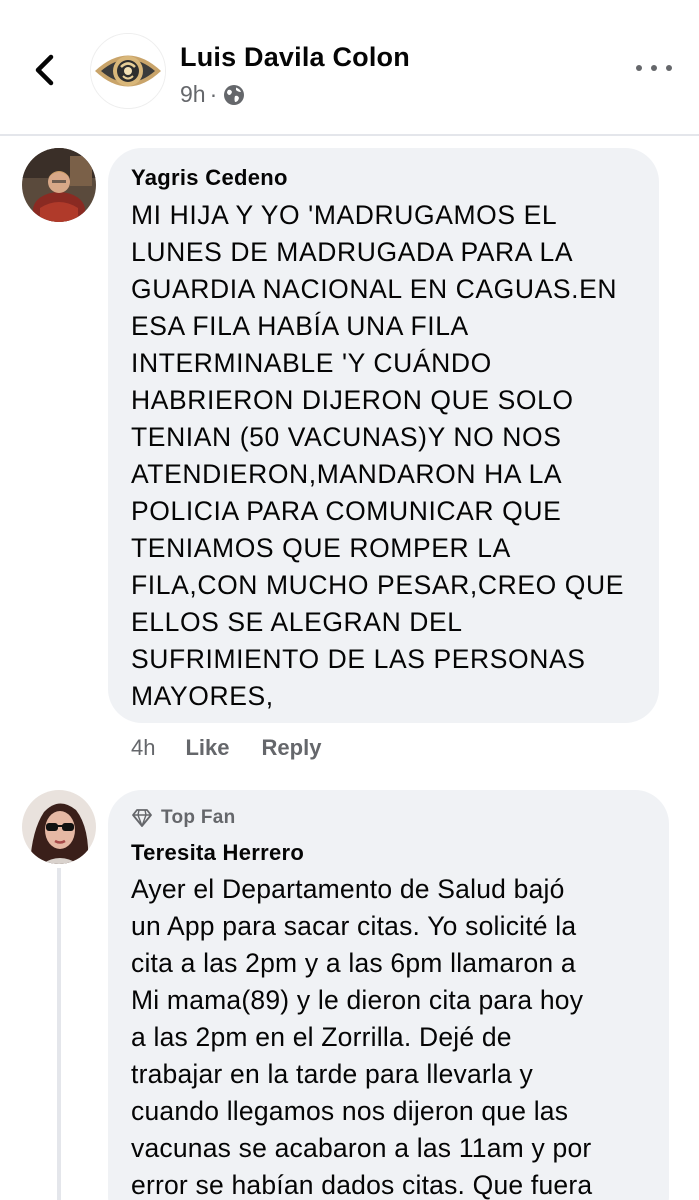 The width and height of the screenshot is (699, 1200). I want to click on comment-actions: 4h Like Reply, so click(226, 748).